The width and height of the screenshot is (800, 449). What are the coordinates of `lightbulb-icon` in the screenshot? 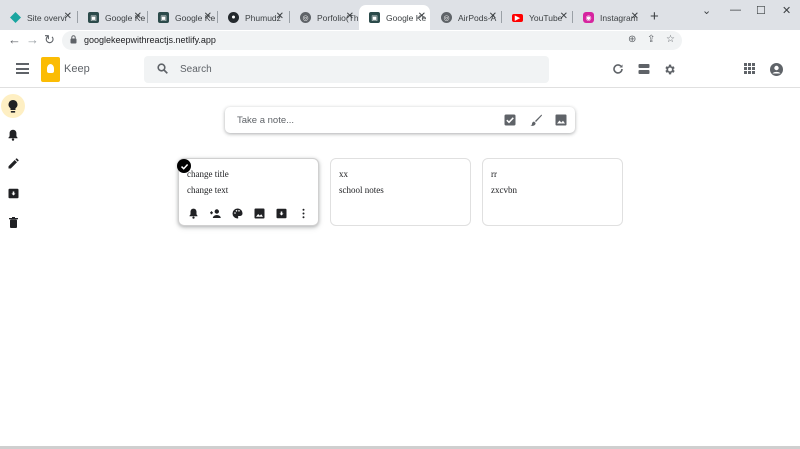 It's located at (13, 106).